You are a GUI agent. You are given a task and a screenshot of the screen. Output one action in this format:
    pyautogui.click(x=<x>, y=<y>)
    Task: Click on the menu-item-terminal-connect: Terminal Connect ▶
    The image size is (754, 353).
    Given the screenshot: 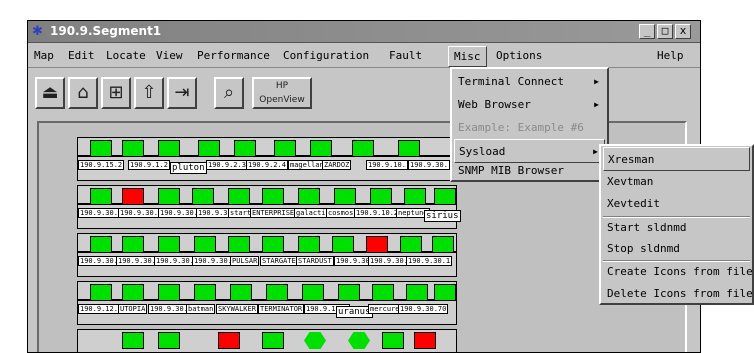 What is the action you would take?
    pyautogui.click(x=529, y=82)
    